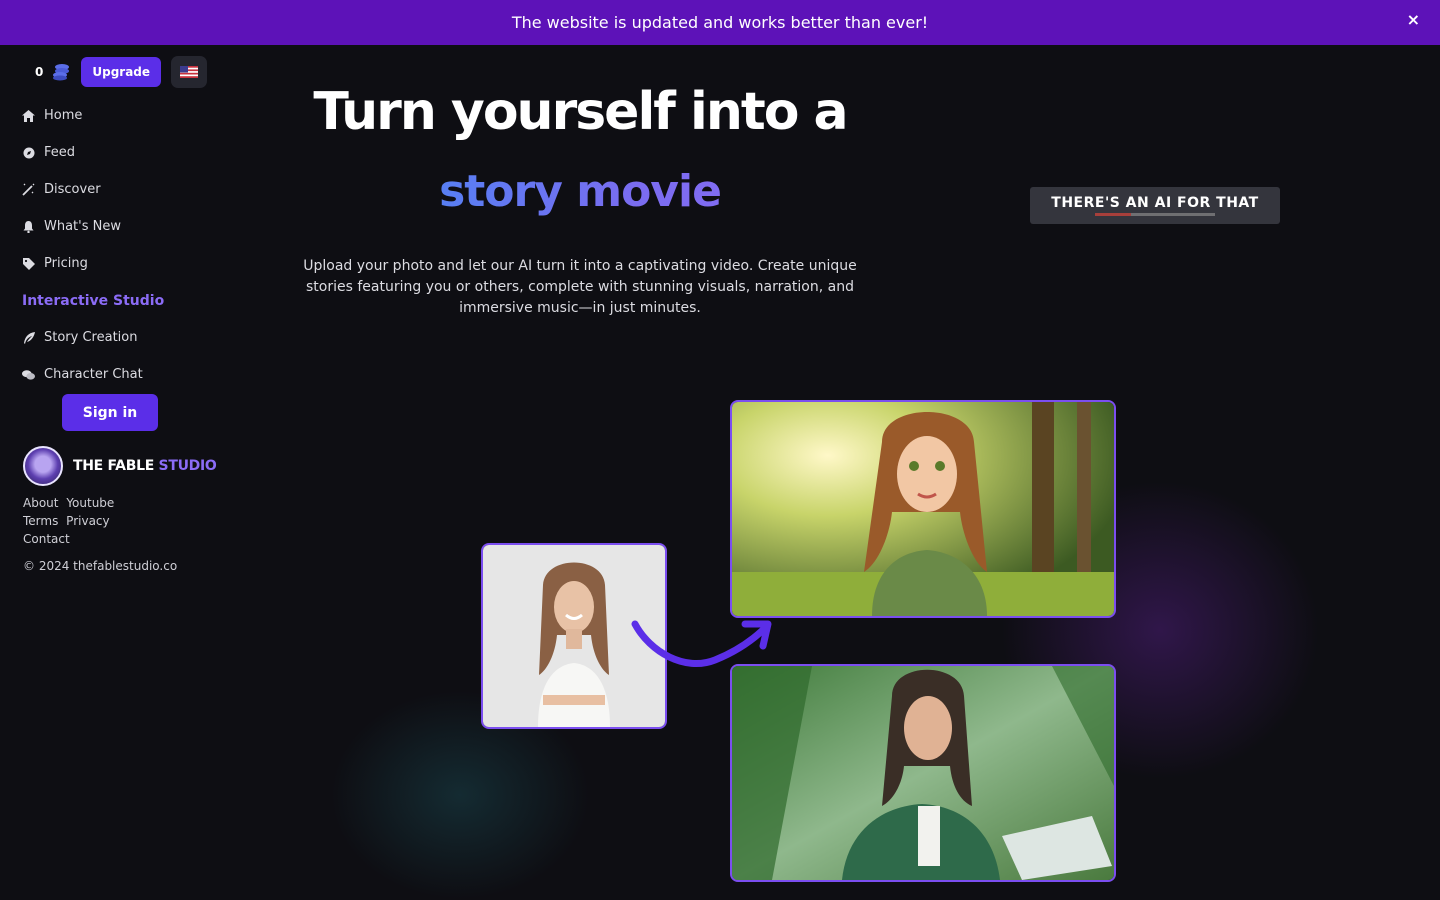 This screenshot has height=900, width=1440. What do you see at coordinates (127, 189) in the screenshot?
I see `nav-item-discover: Discover` at bounding box center [127, 189].